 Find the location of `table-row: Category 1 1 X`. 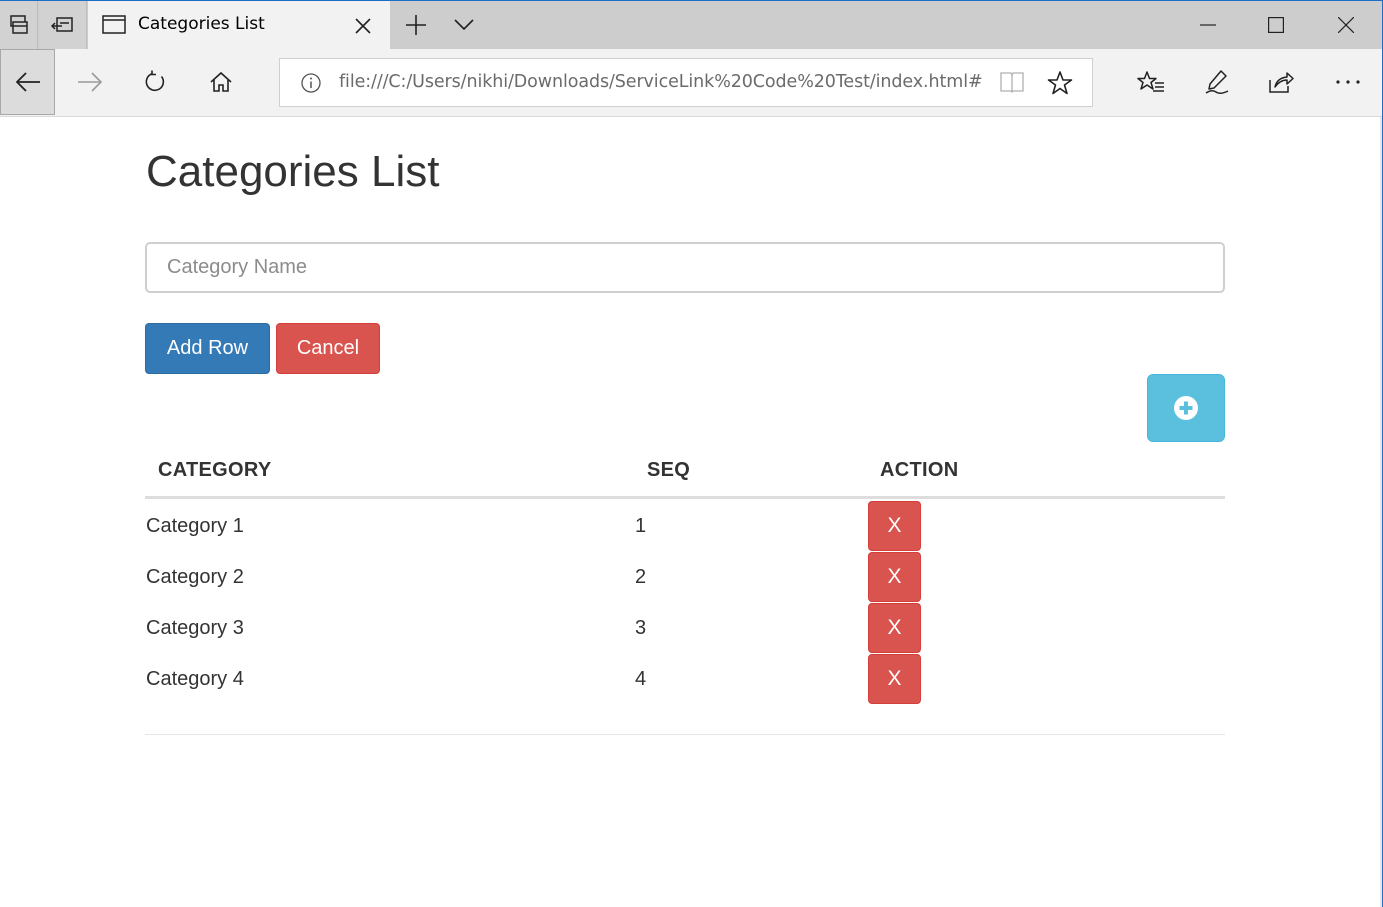

table-row: Category 1 1 X is located at coordinates (685, 525).